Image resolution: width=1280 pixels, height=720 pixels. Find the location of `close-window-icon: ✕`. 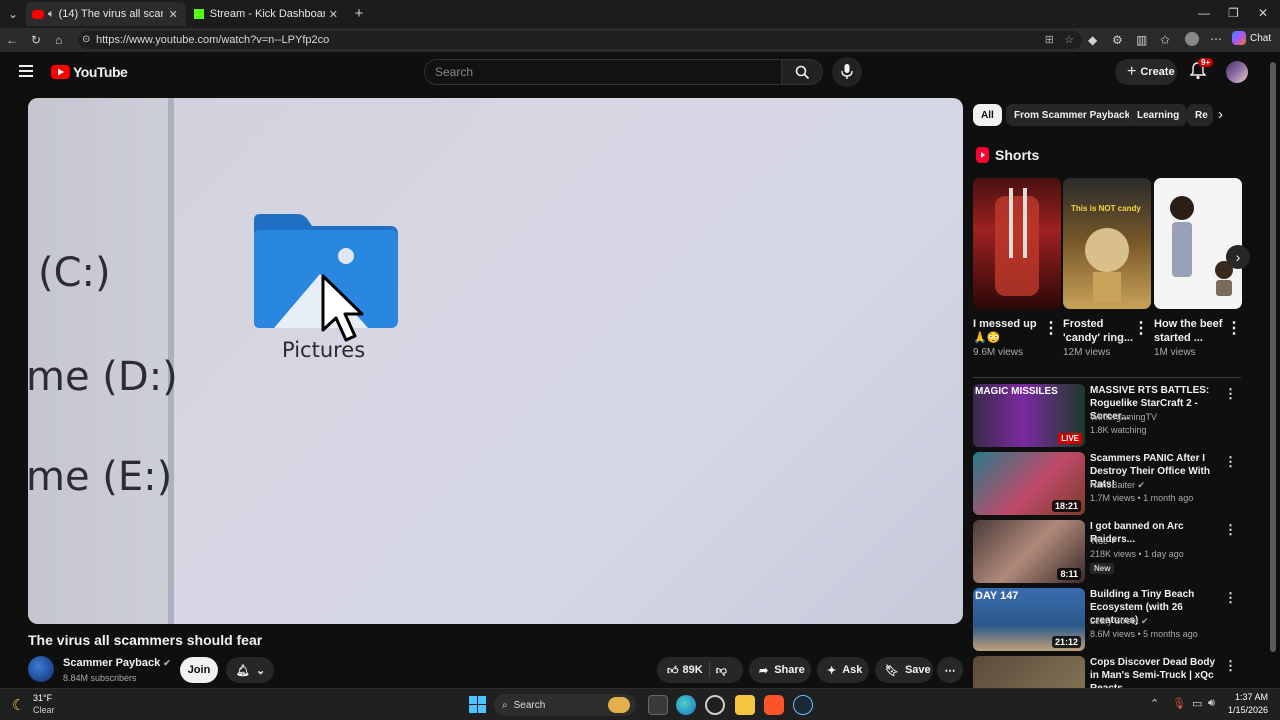

close-window-icon: ✕ is located at coordinates (1263, 13).